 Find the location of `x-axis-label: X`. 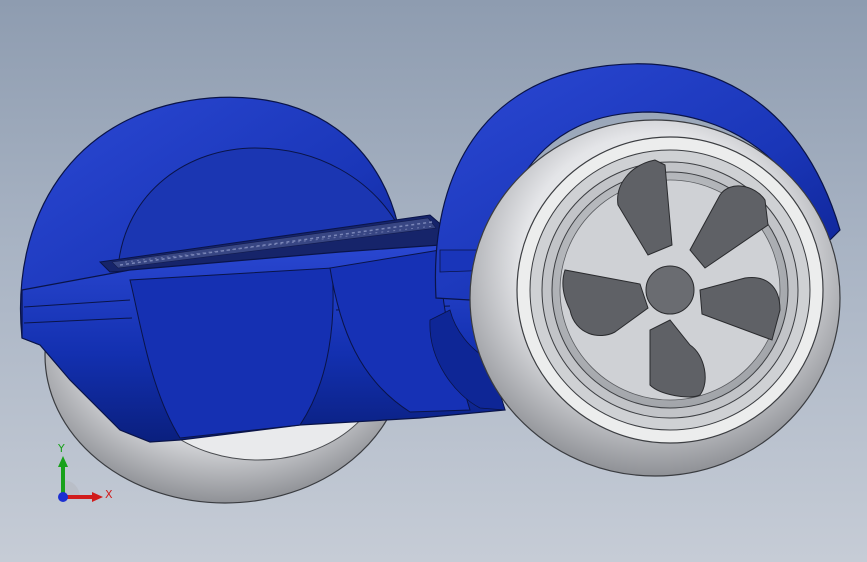

x-axis-label: X is located at coordinates (109, 494).